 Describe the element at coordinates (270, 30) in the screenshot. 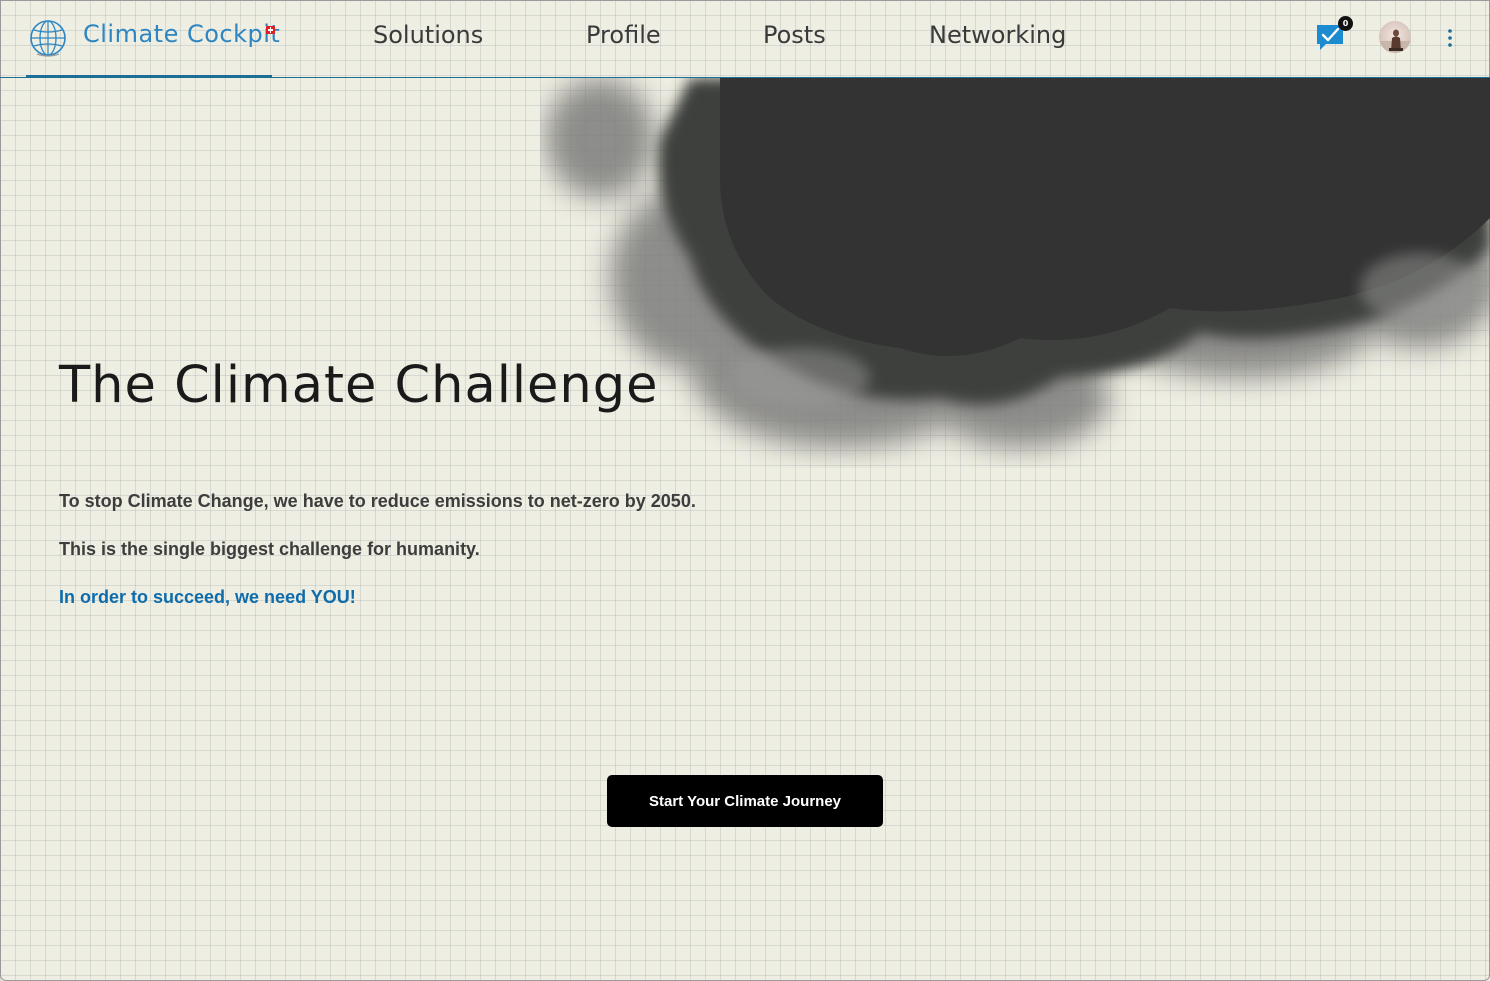

I see `swiss-flag-icon` at that location.